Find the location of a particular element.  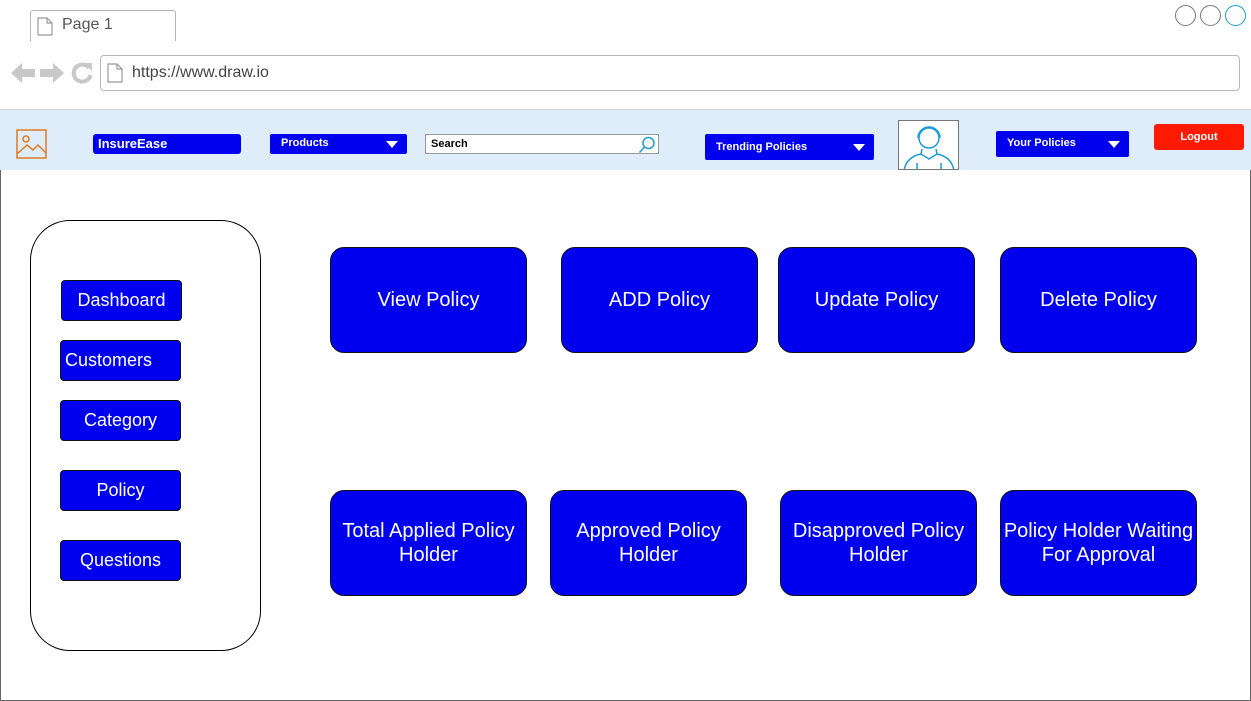

reload-icon is located at coordinates (82, 75).